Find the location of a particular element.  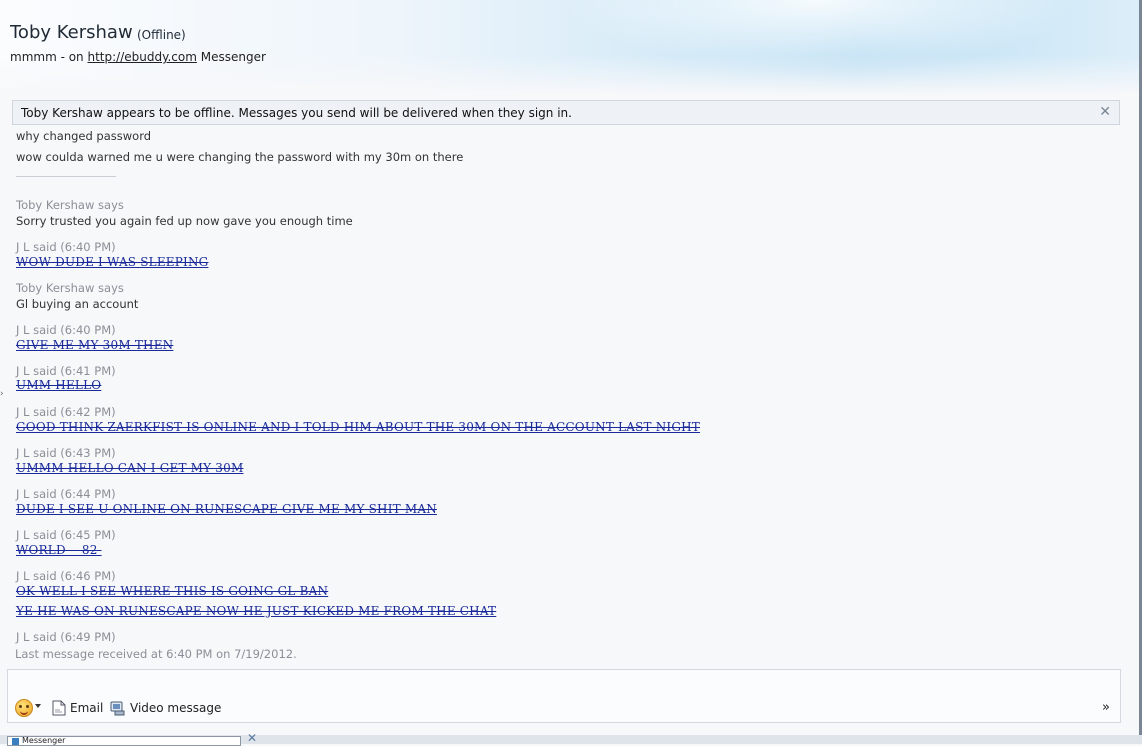

sender-header: J L said (6:43 PM) is located at coordinates (66, 453).